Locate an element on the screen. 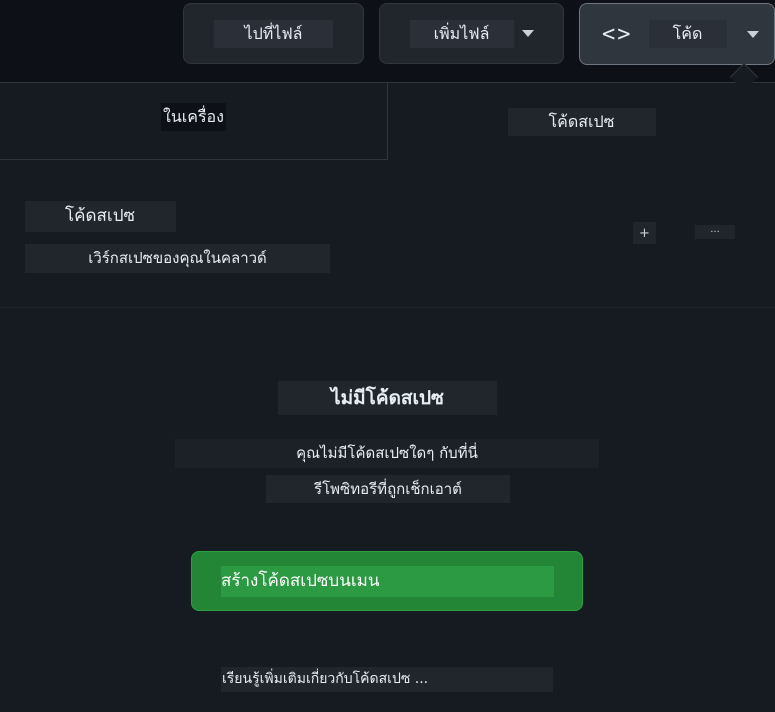  empty-state-description-2: รีโพซิทอรีที่ถูกเช็กเอาต์ is located at coordinates (388, 489).